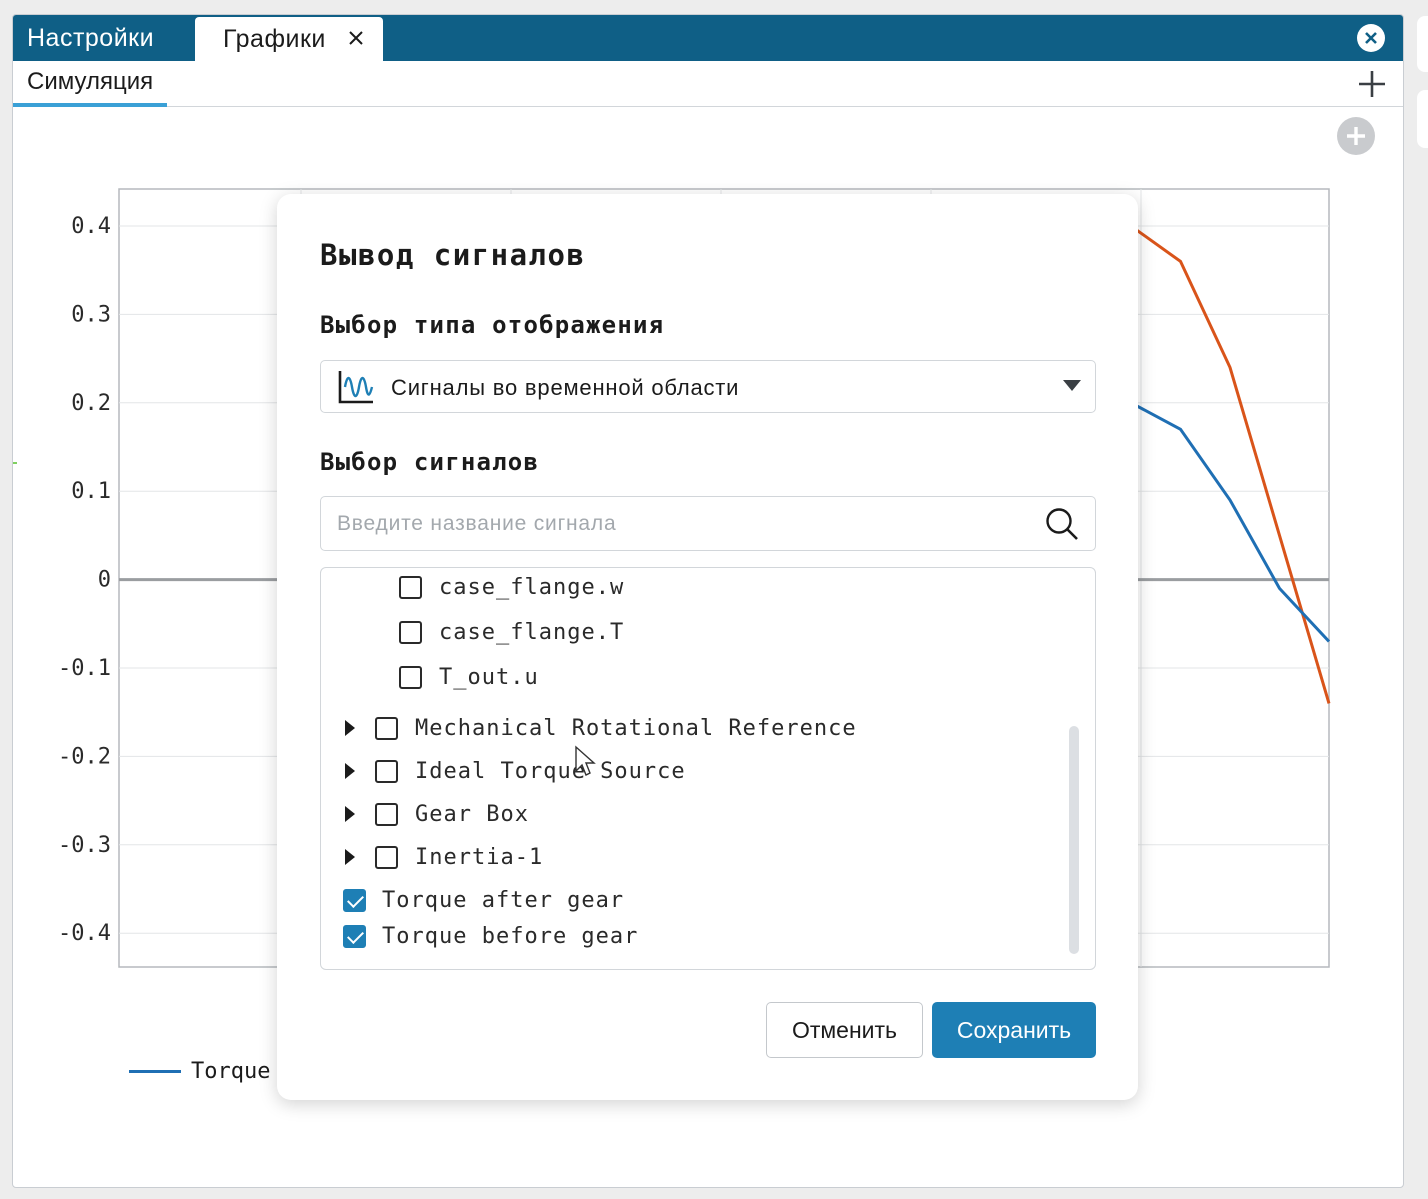 This screenshot has width=1428, height=1199. I want to click on signal-label: Torque before gear, so click(510, 936).